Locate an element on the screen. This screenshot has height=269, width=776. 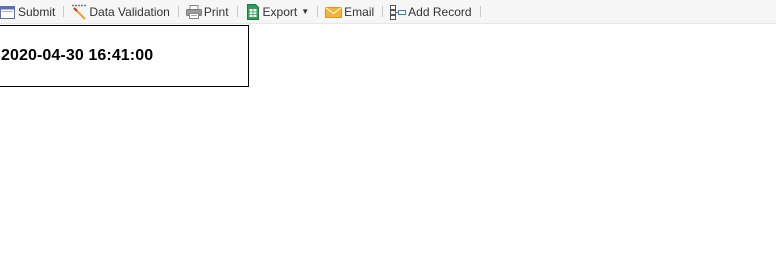
spreadsheet-file-icon is located at coordinates (253, 11).